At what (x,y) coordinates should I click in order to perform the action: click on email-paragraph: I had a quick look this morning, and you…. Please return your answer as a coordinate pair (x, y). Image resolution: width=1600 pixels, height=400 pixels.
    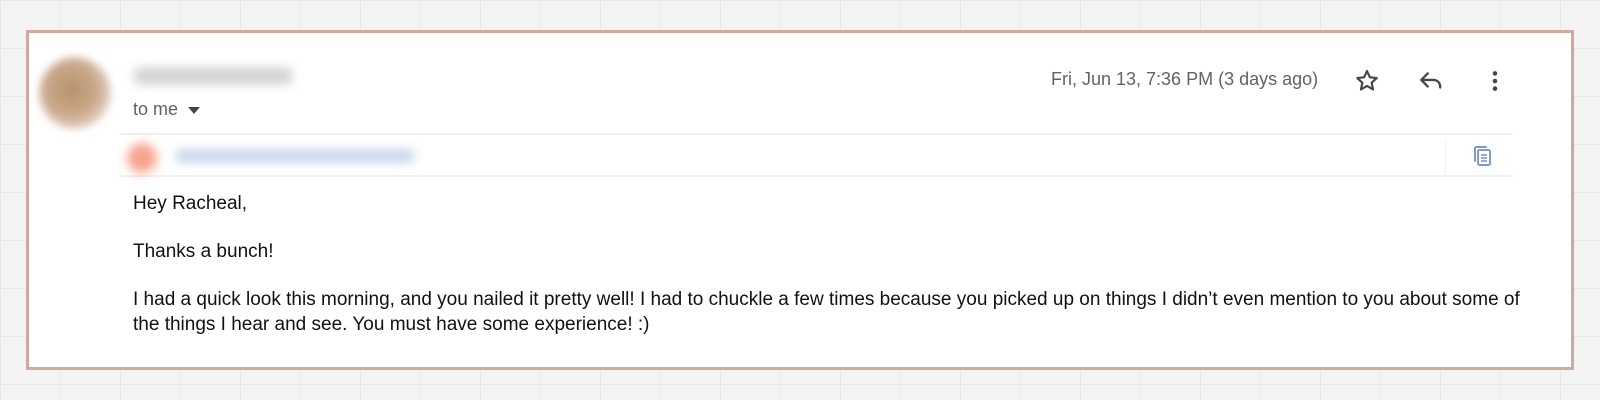
    Looking at the image, I should click on (826, 312).